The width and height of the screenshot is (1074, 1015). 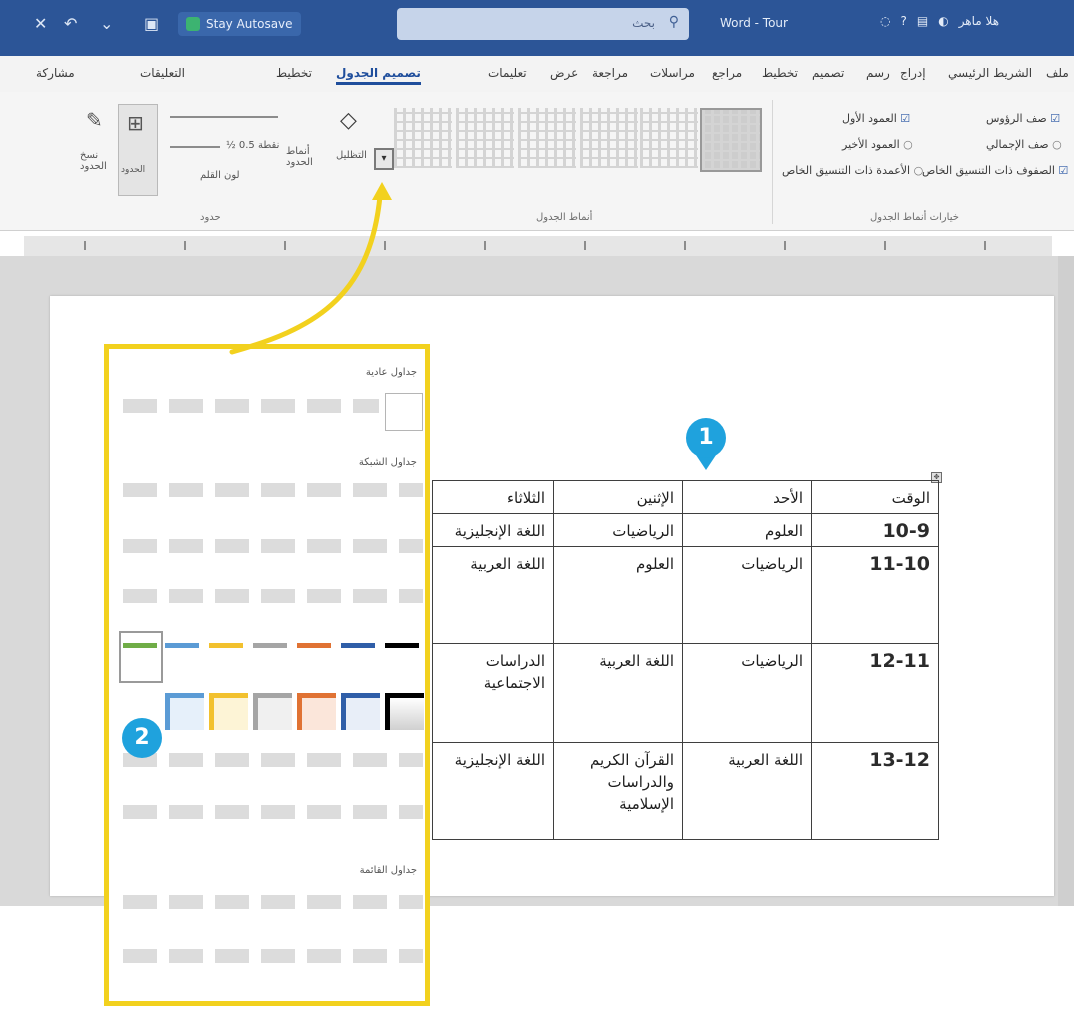 What do you see at coordinates (995, 170) in the screenshot?
I see `banded-rows-checkbox: الصفوف ذات التنسيق الخاص` at bounding box center [995, 170].